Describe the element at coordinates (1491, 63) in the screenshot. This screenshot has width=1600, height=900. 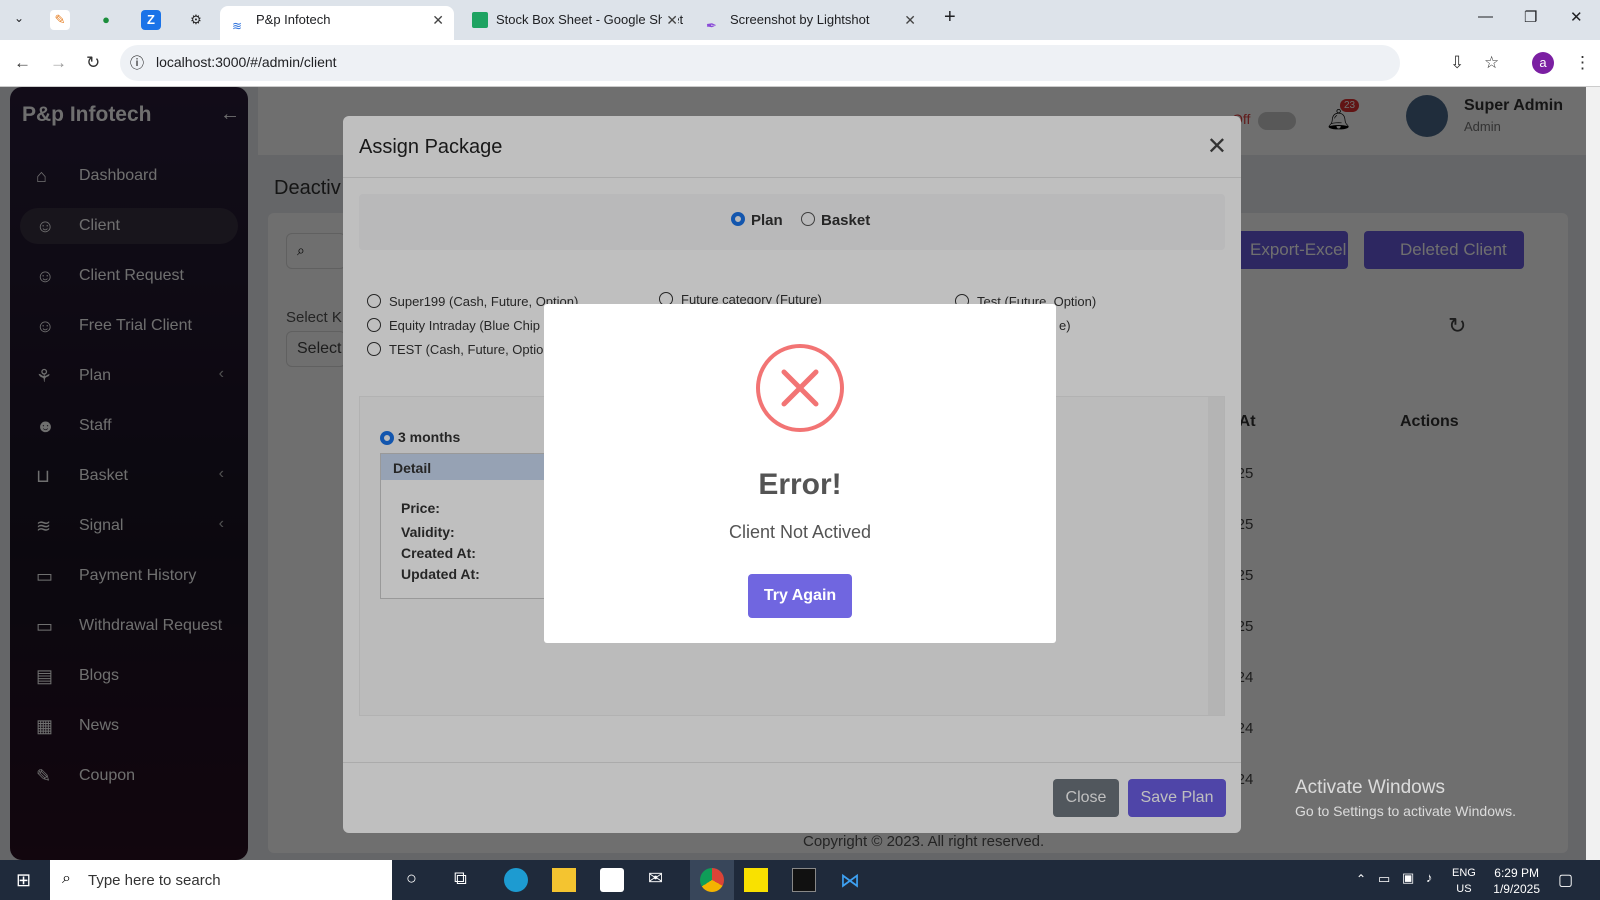
I see `bookmark-star-icon: ☆` at that location.